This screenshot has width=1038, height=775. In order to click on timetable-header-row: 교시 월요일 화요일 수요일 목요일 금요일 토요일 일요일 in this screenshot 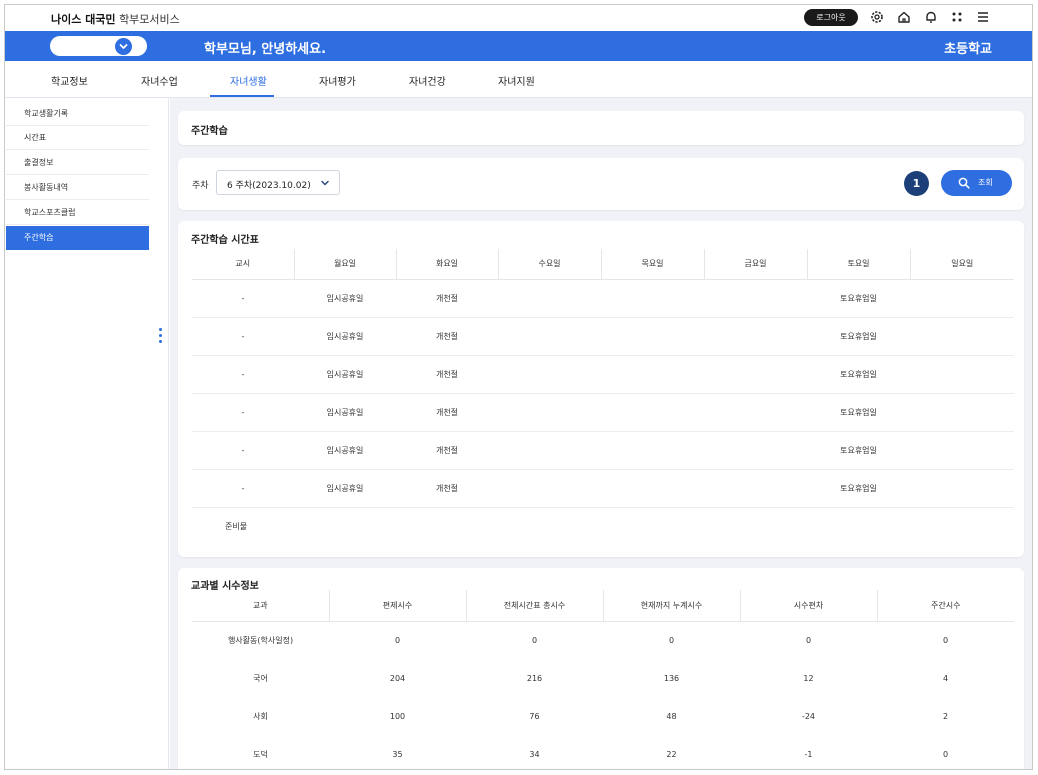, I will do `click(603, 264)`.